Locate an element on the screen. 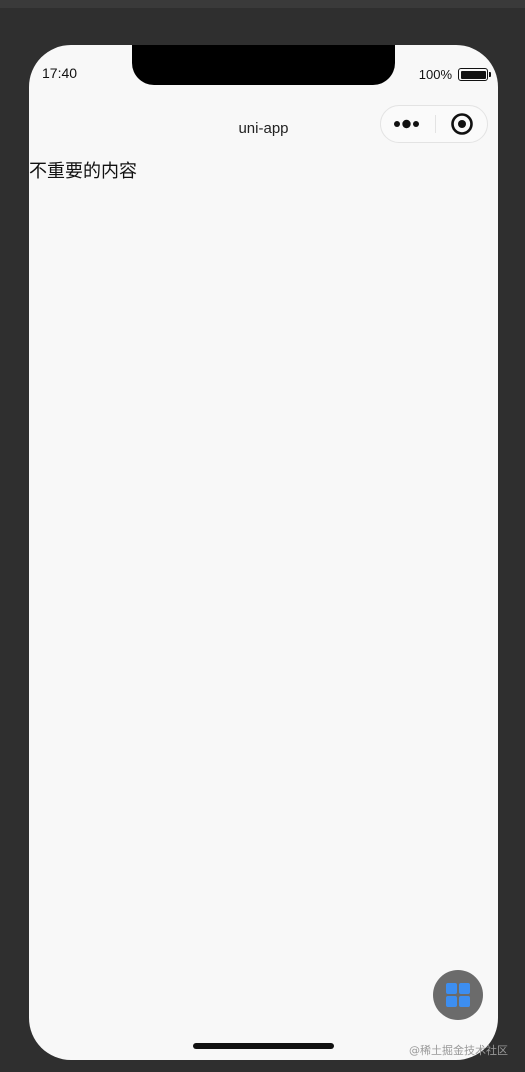 The image size is (525, 1072). window-top-strip is located at coordinates (262, 4).